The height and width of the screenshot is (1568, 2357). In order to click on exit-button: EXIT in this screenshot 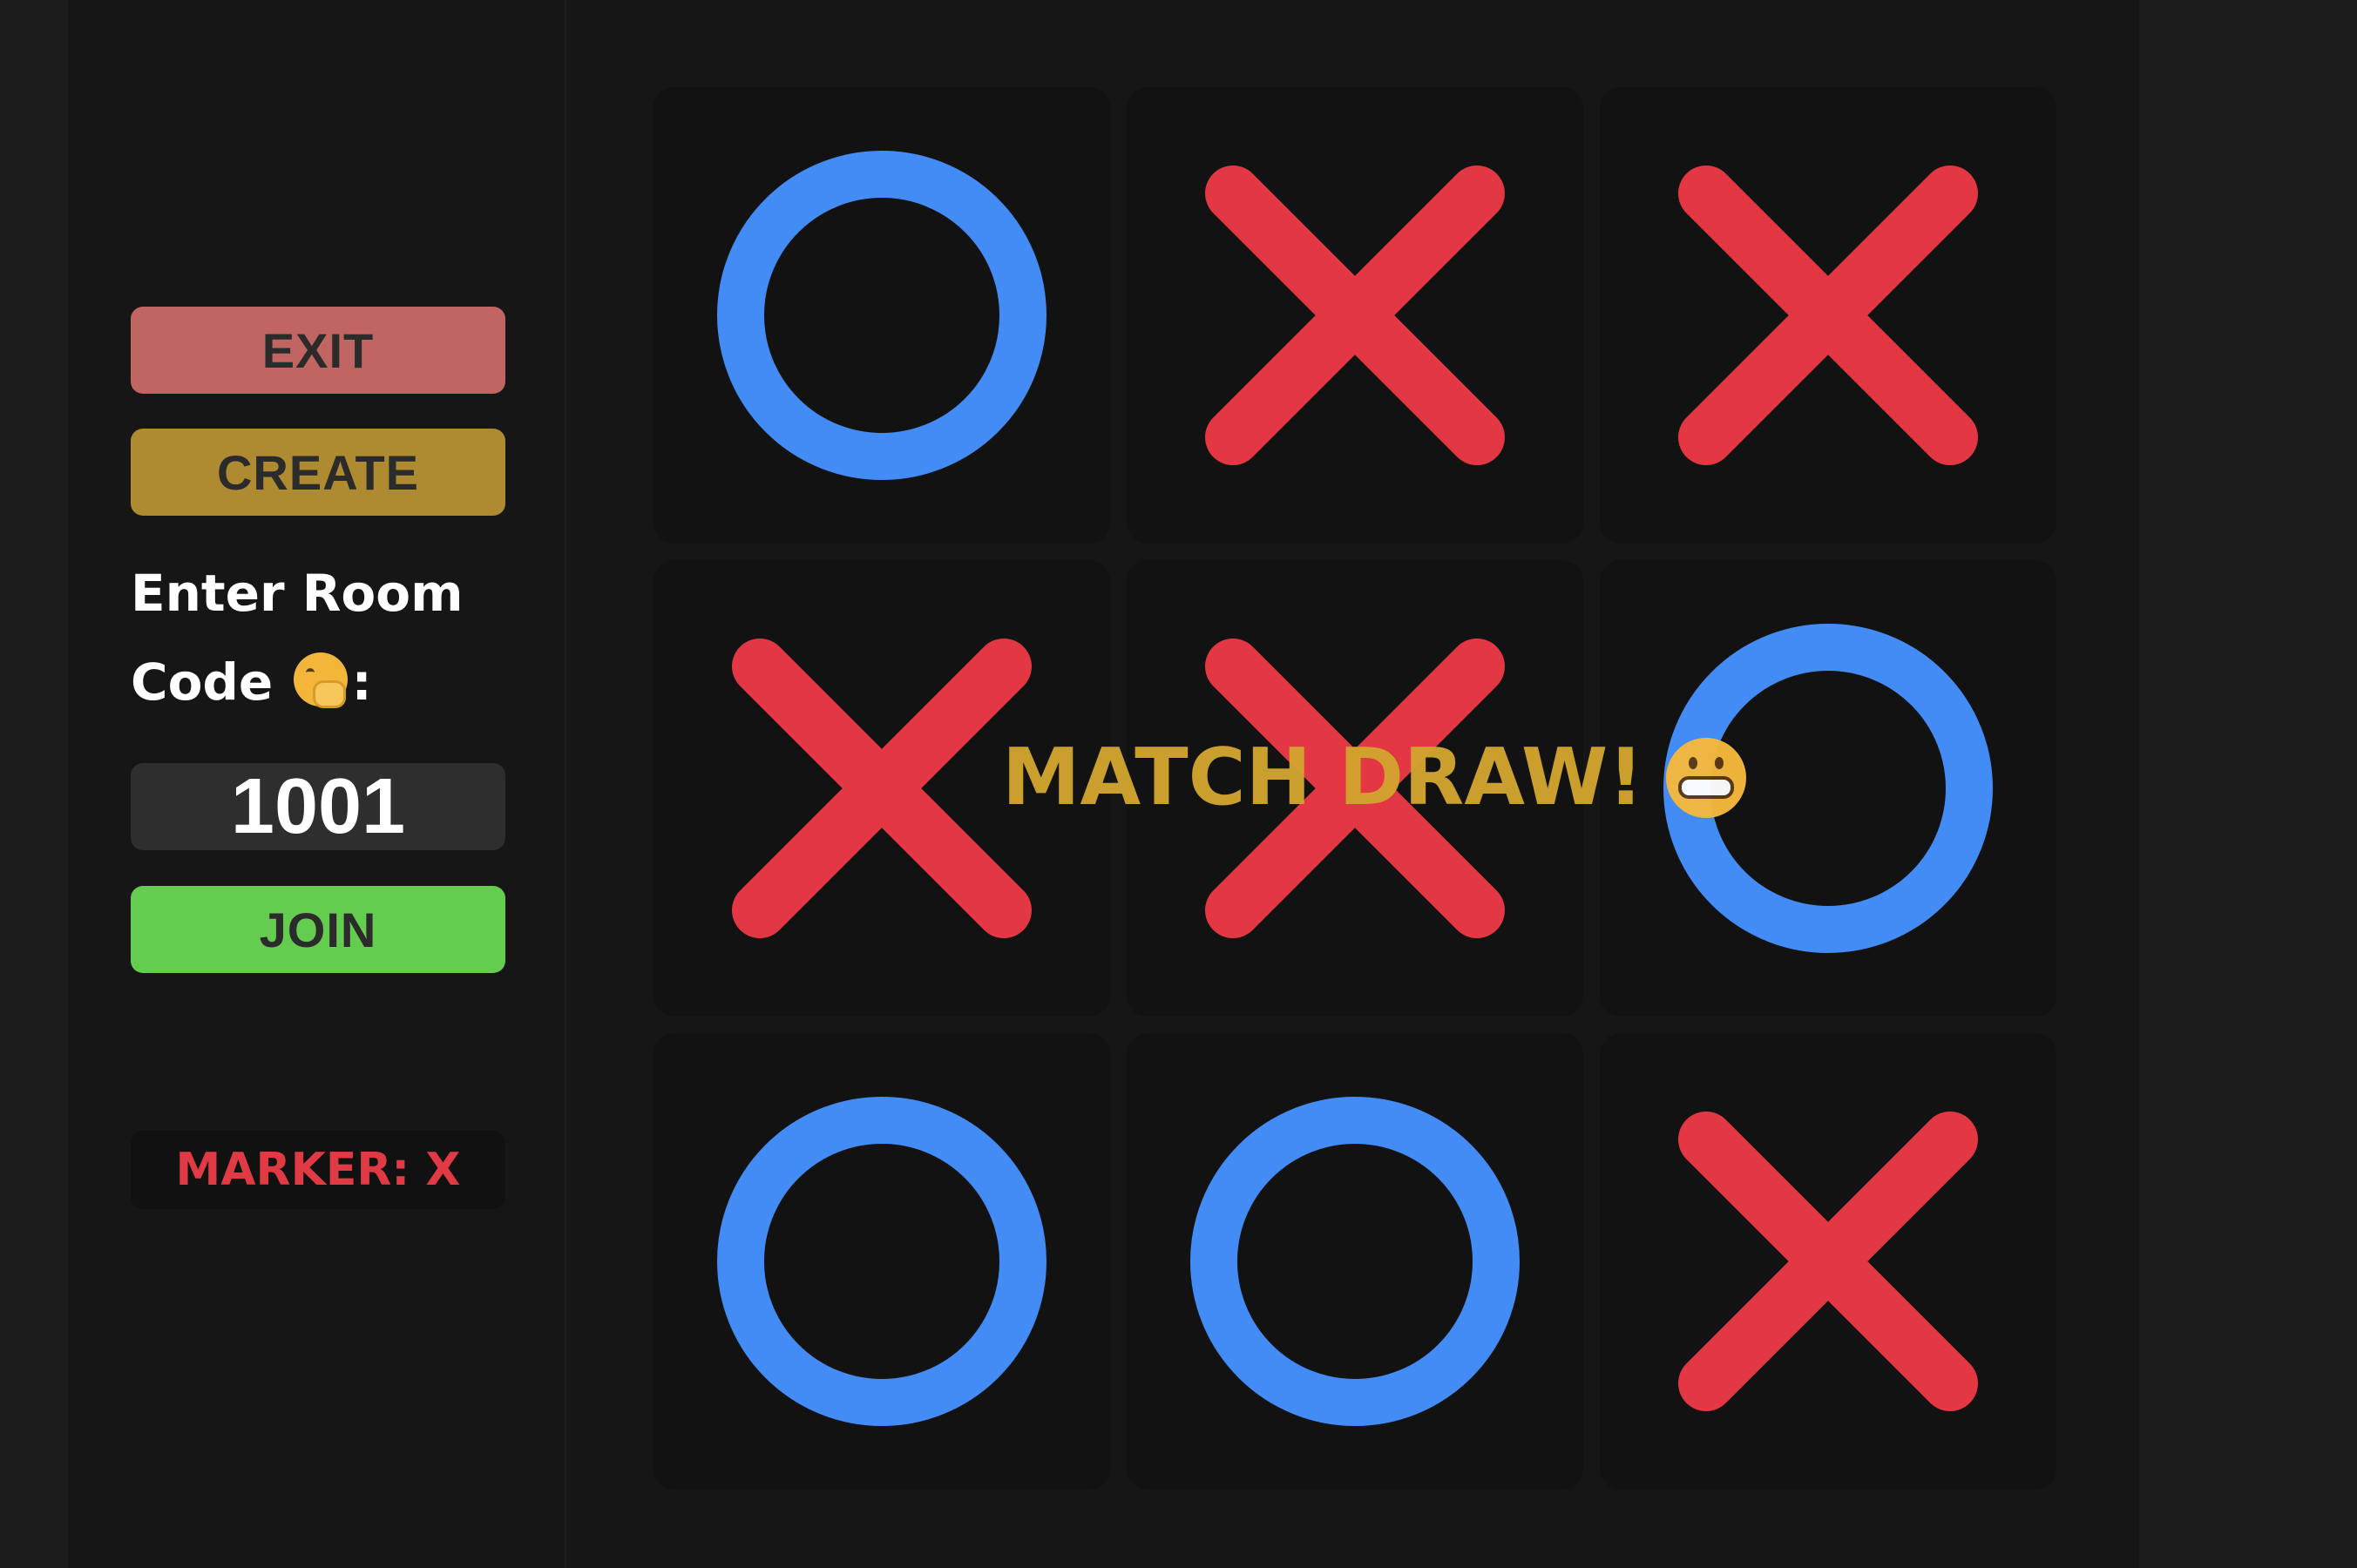, I will do `click(318, 351)`.